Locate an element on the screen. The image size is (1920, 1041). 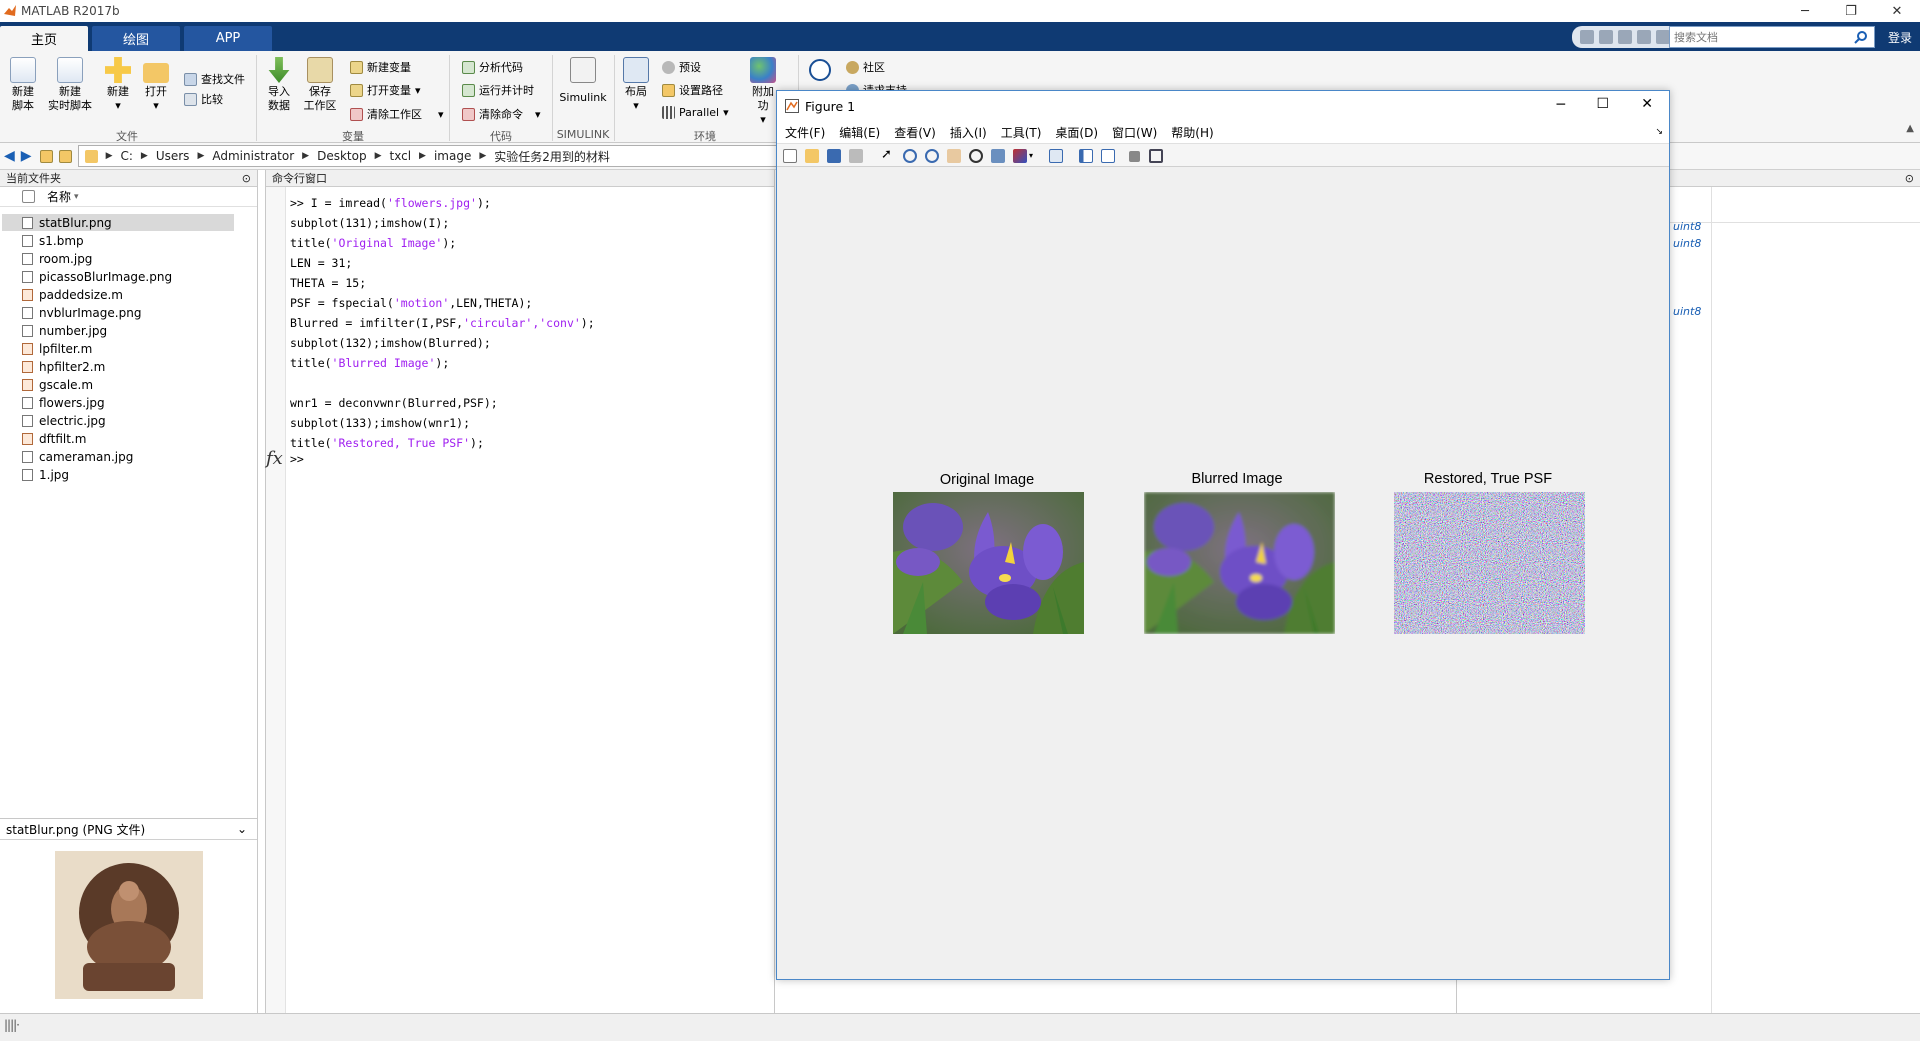
breadcrumb-item: C: is located at coordinates (126, 156).